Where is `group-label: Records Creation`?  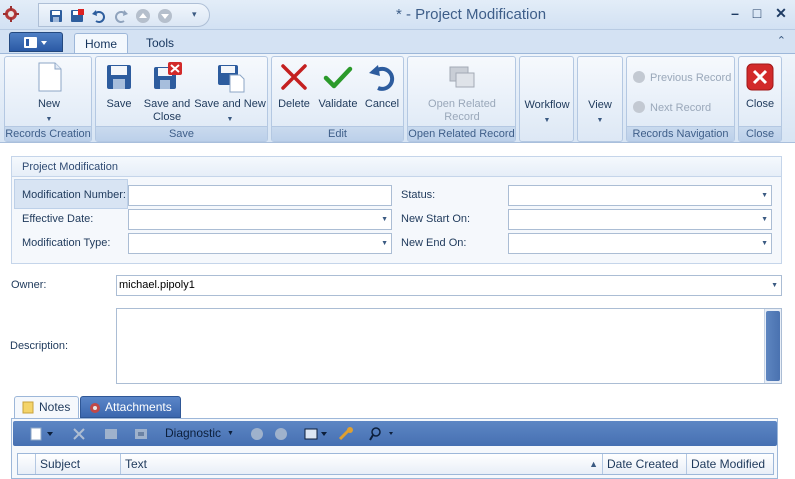 group-label: Records Creation is located at coordinates (48, 133).